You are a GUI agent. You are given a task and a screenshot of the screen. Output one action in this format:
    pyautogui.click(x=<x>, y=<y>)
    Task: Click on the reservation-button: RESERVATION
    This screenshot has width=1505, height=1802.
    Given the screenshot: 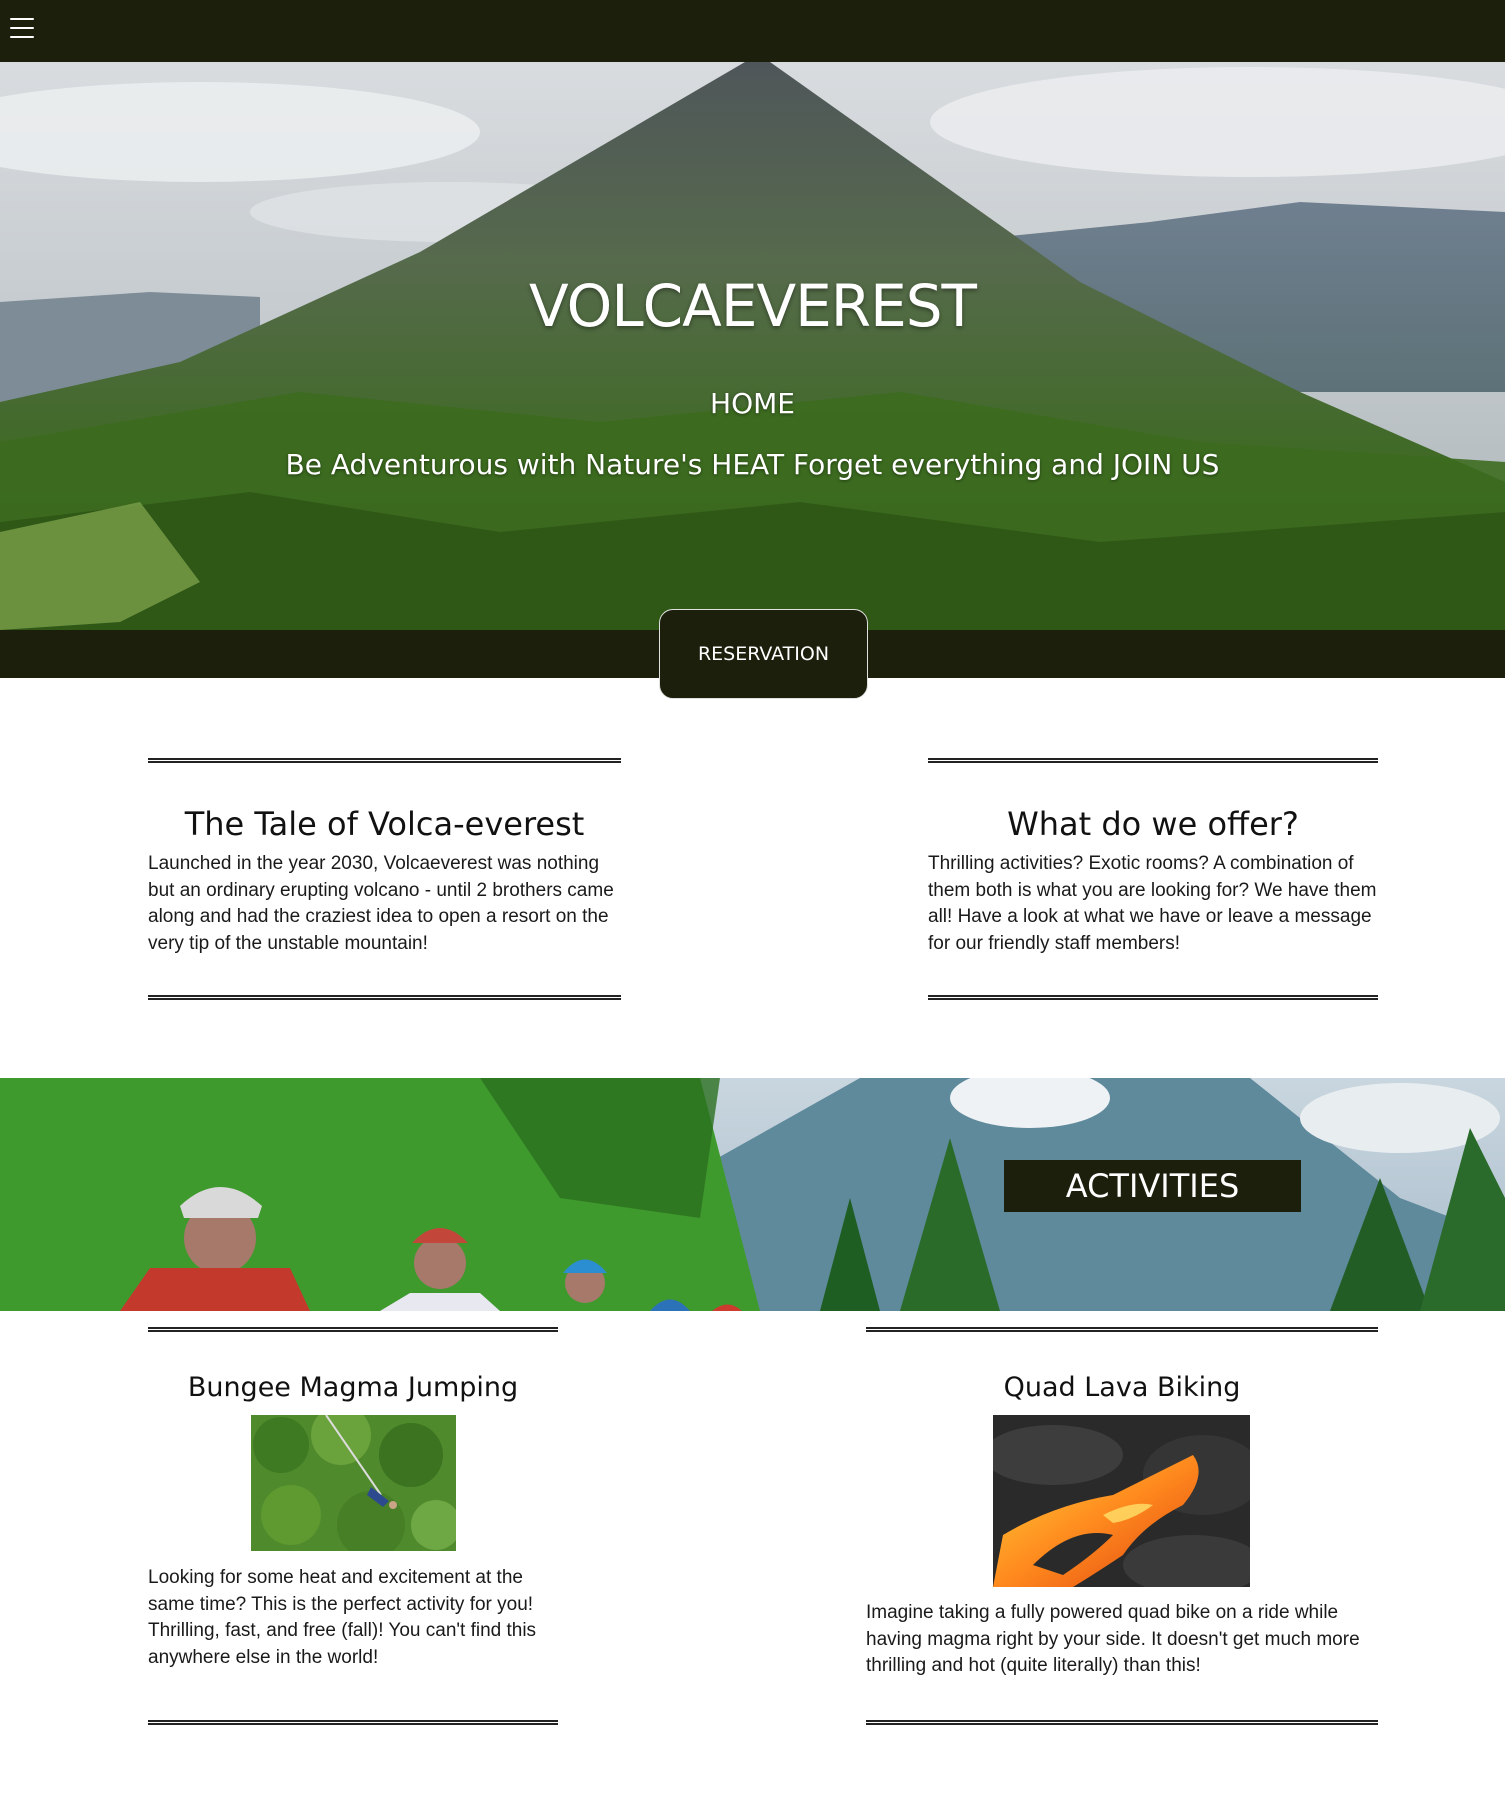 What is the action you would take?
    pyautogui.click(x=763, y=654)
    